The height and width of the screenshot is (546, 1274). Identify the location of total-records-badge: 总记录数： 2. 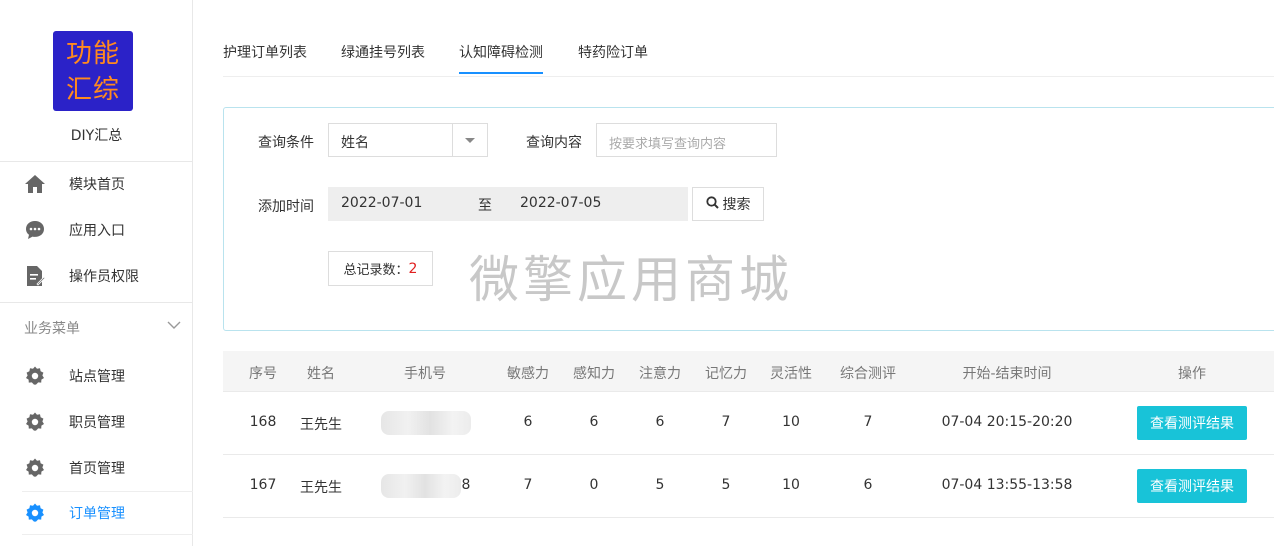
(380, 268).